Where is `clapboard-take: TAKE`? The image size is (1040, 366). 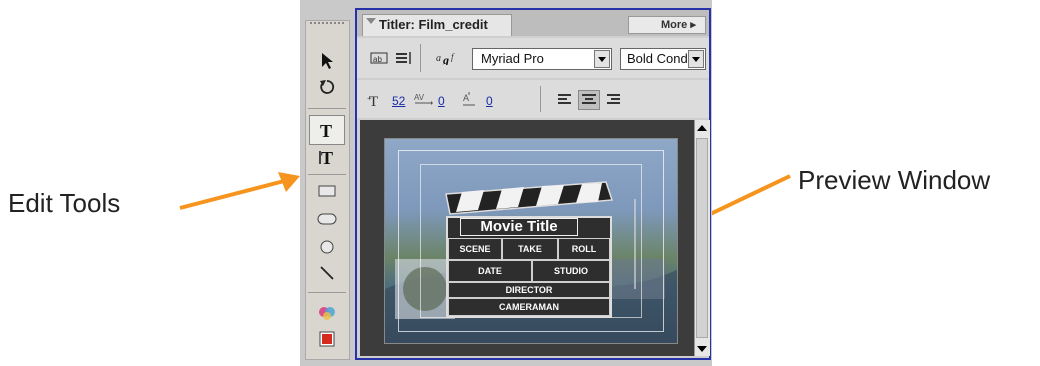
clapboard-take: TAKE is located at coordinates (530, 249).